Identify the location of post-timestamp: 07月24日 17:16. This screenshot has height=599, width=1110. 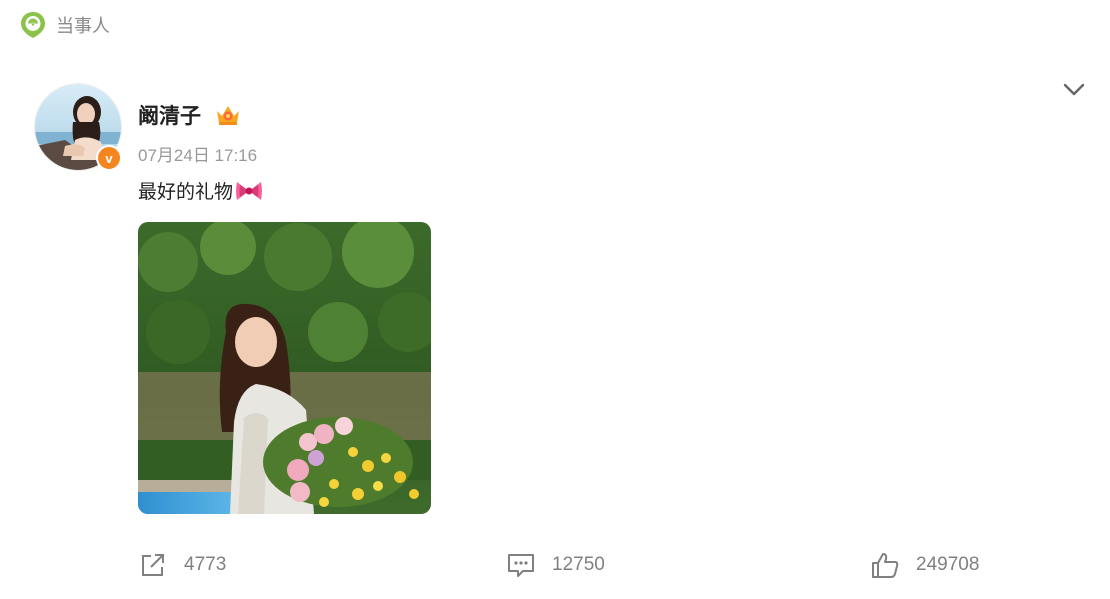
(197, 153).